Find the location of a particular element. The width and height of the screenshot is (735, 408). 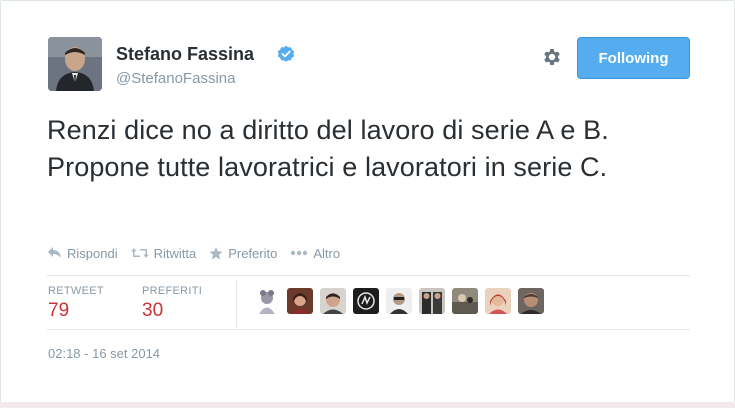

retweet-icon is located at coordinates (139, 253).